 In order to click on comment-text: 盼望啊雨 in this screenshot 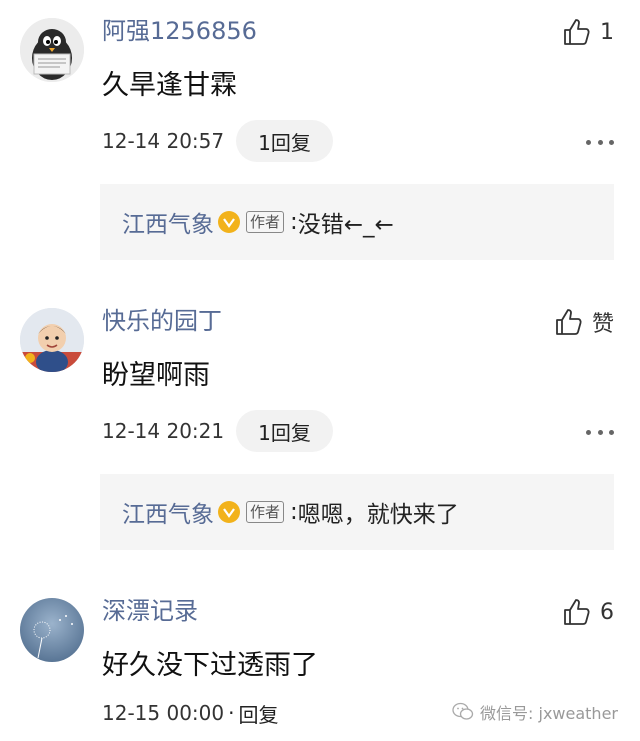, I will do `click(156, 375)`.